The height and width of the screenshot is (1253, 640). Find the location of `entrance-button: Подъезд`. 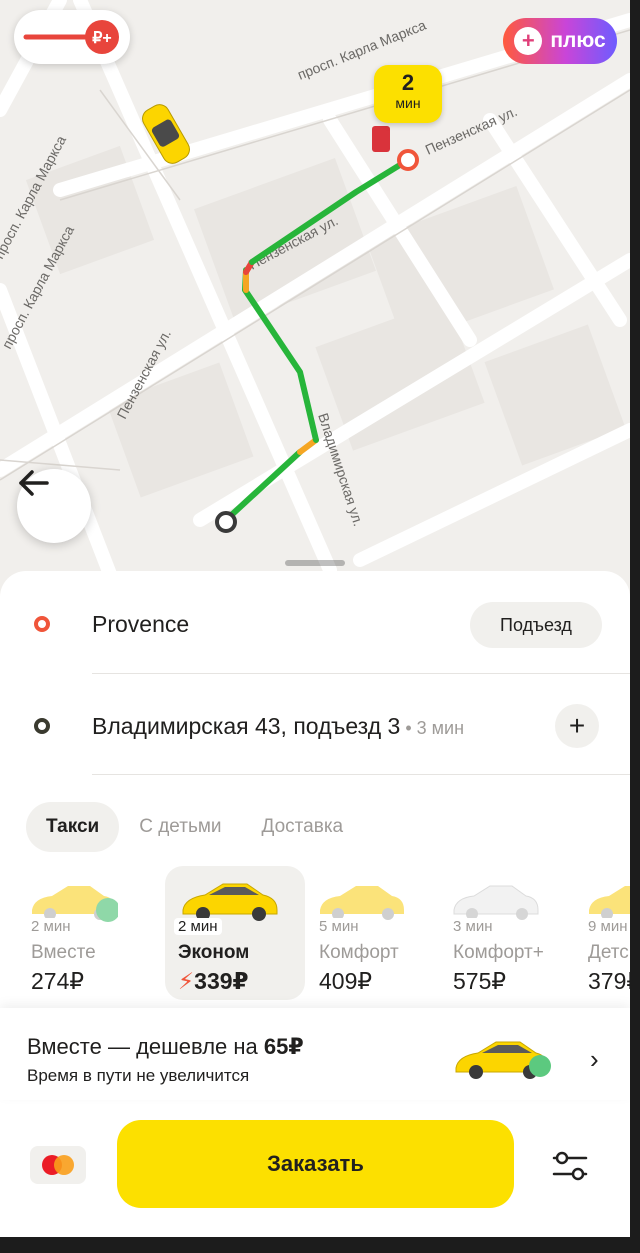

entrance-button: Подъезд is located at coordinates (536, 625).